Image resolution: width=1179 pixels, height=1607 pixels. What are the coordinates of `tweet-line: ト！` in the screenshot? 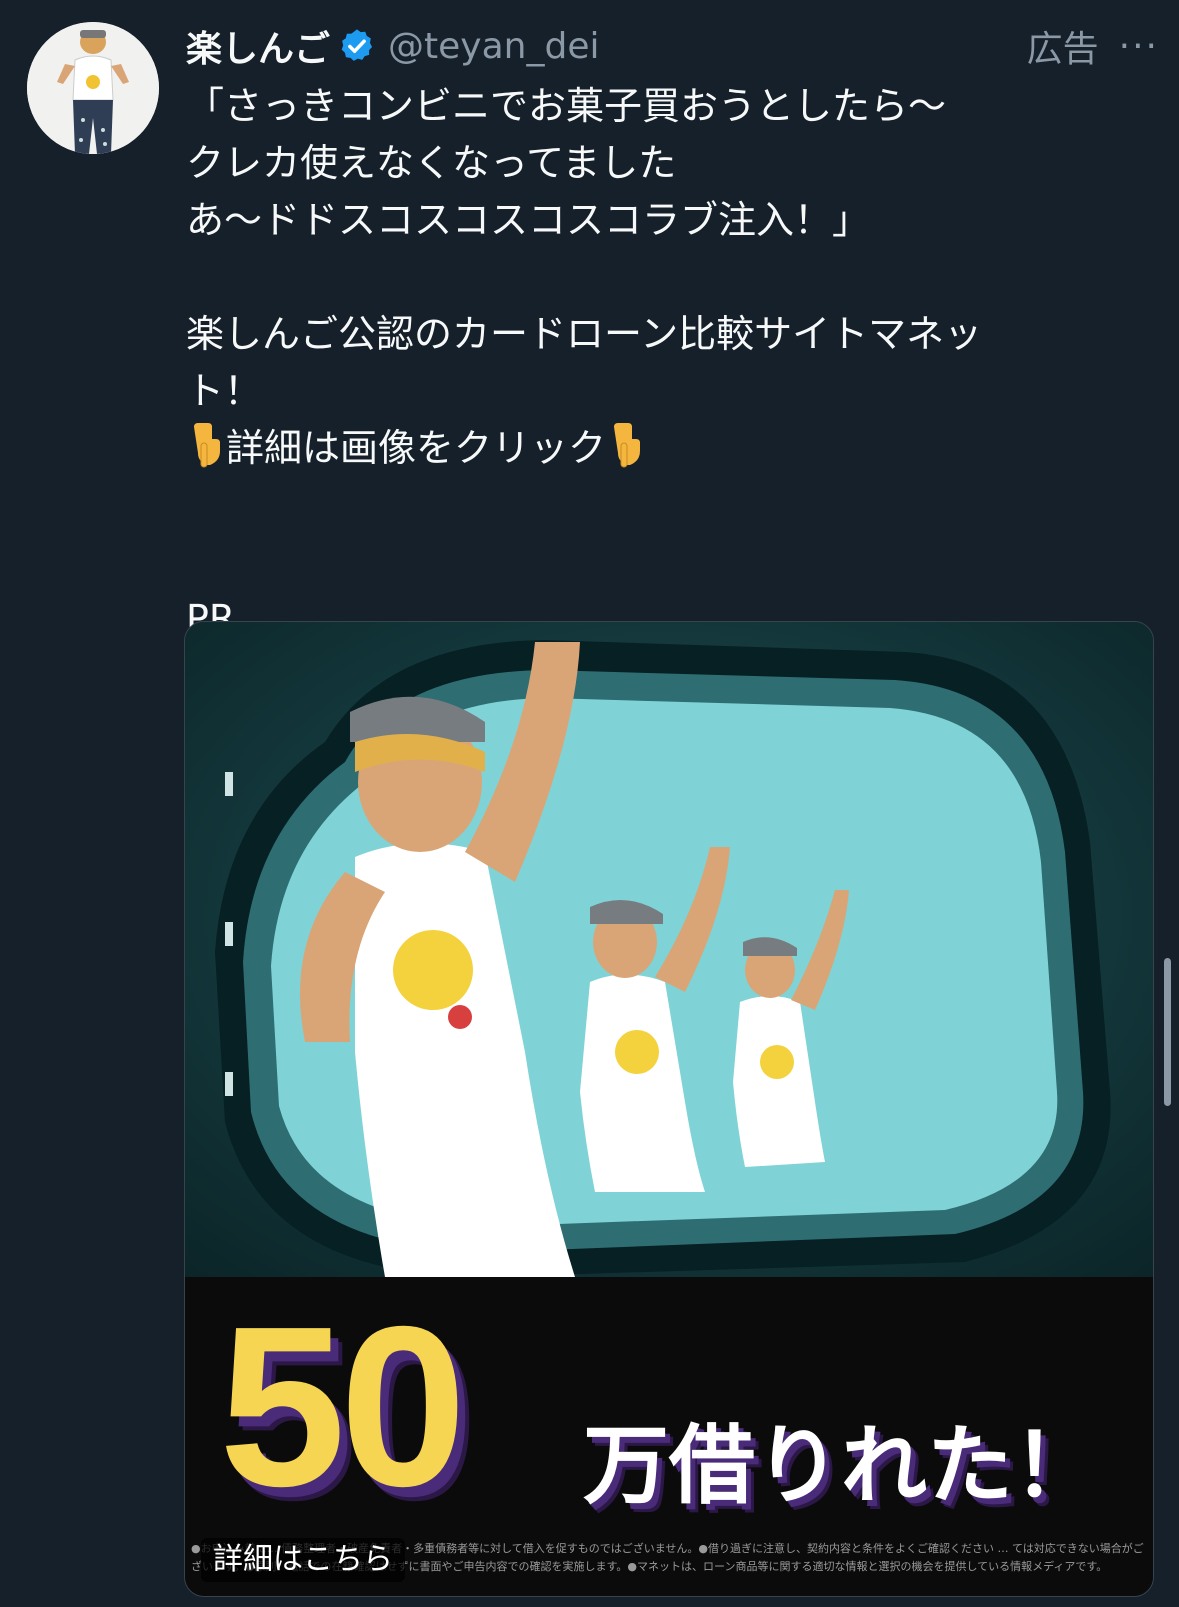 It's located at (224, 391).